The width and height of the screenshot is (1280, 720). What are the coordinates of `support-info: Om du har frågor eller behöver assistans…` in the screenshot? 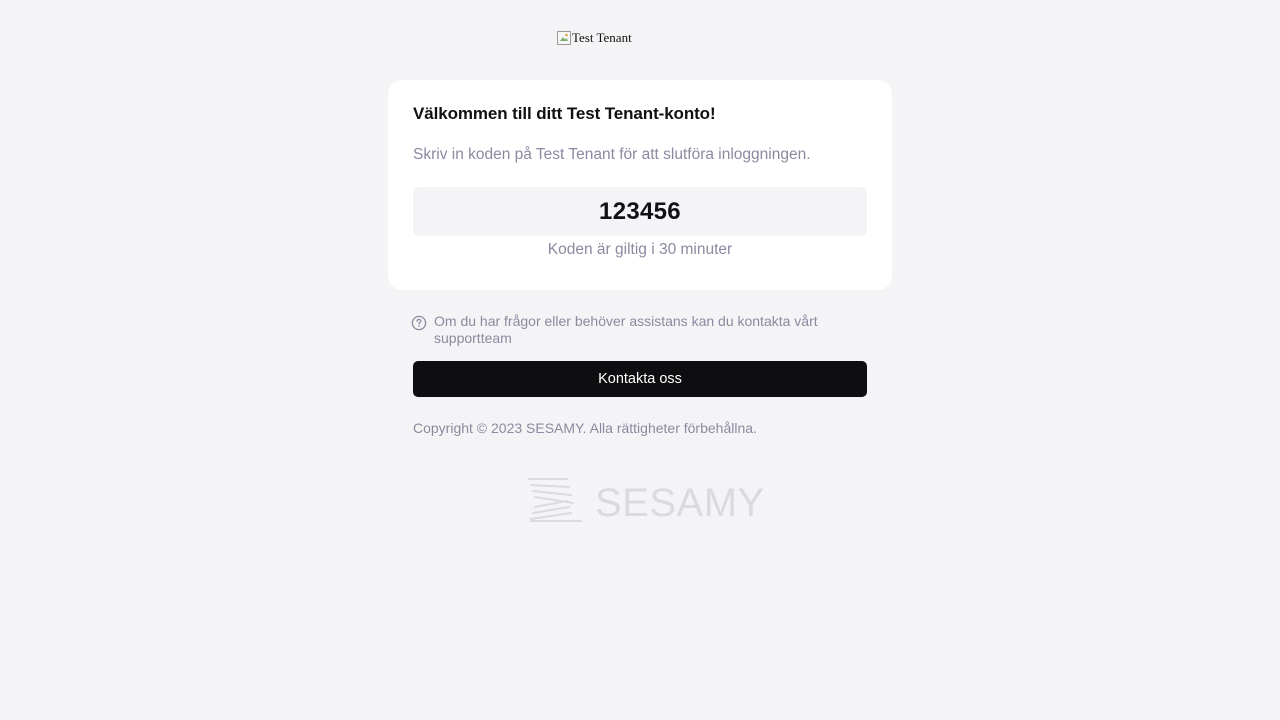 It's located at (639, 330).